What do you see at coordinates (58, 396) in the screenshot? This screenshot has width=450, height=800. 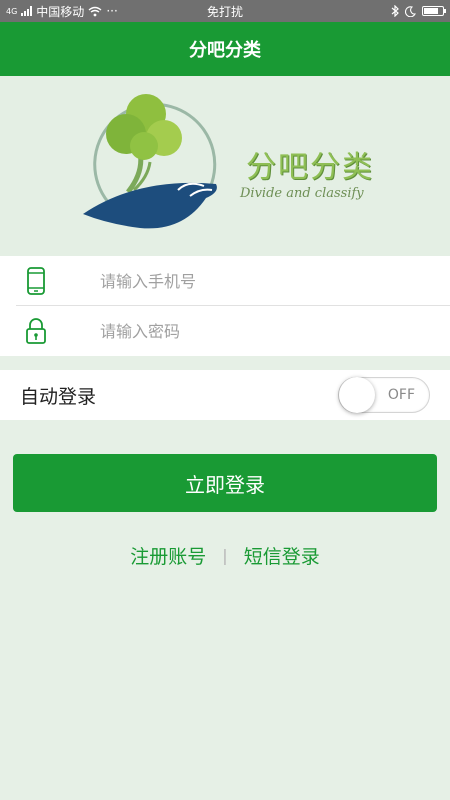 I see `auto-login-label: 自动登录` at bounding box center [58, 396].